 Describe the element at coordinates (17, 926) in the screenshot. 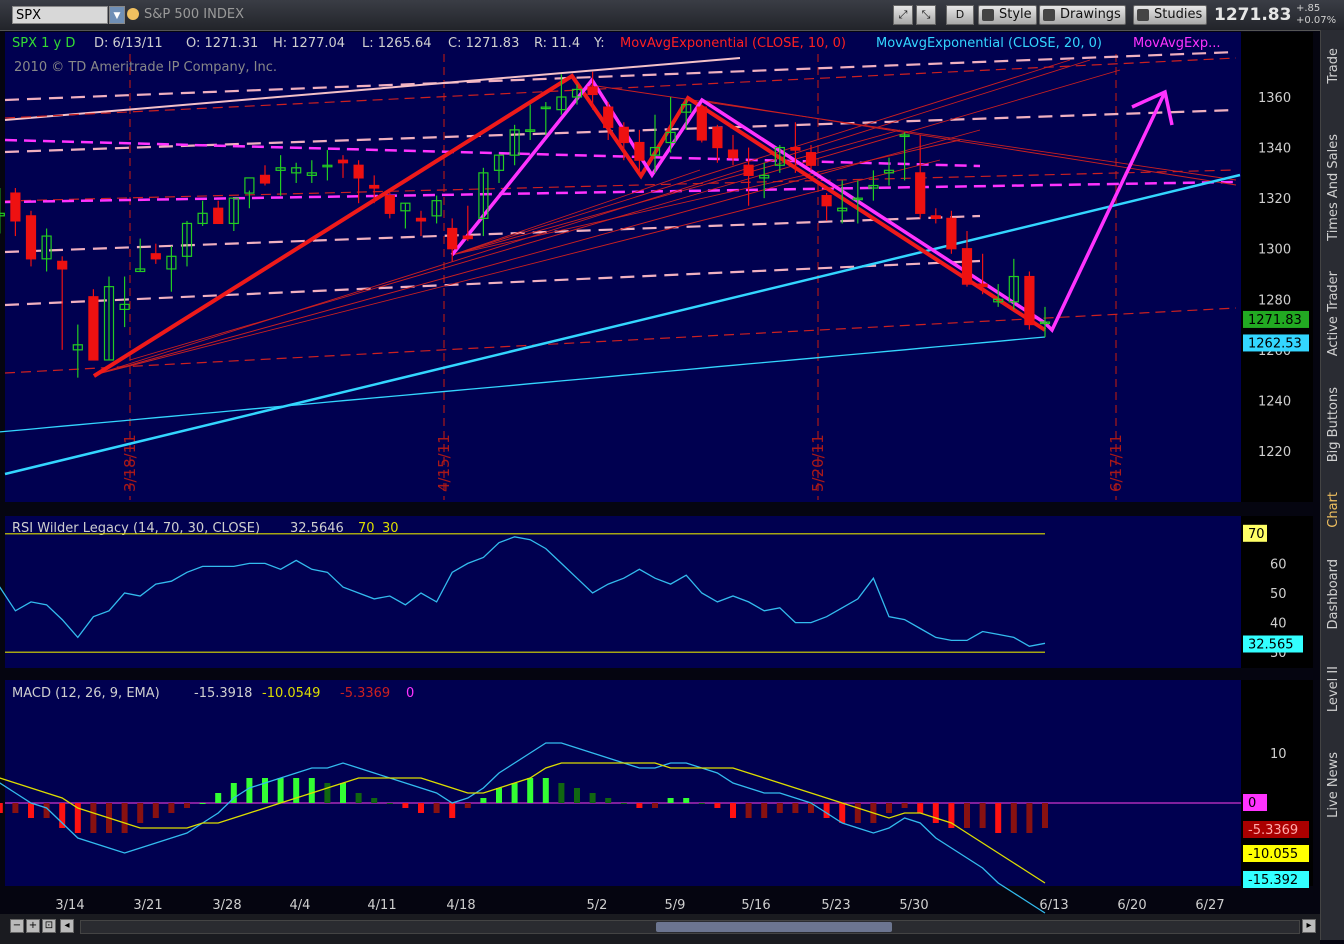

I see `zoom-out-icon: −` at that location.